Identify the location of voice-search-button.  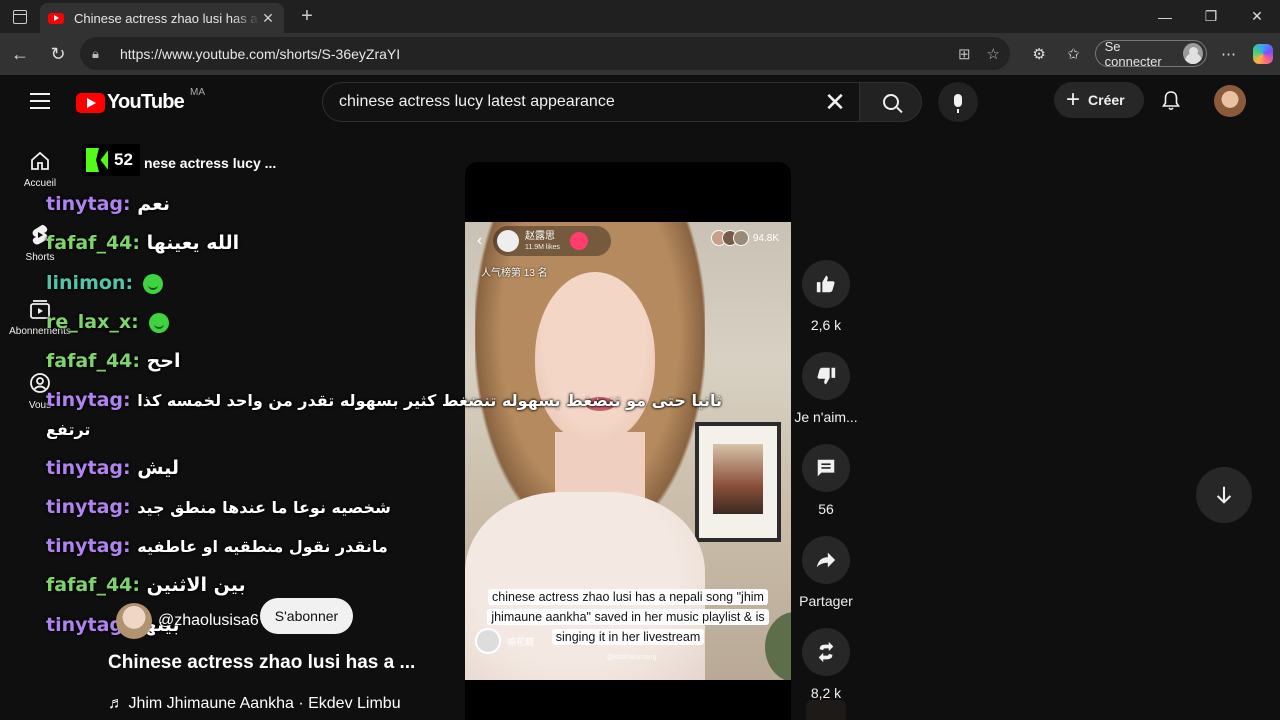
(958, 102).